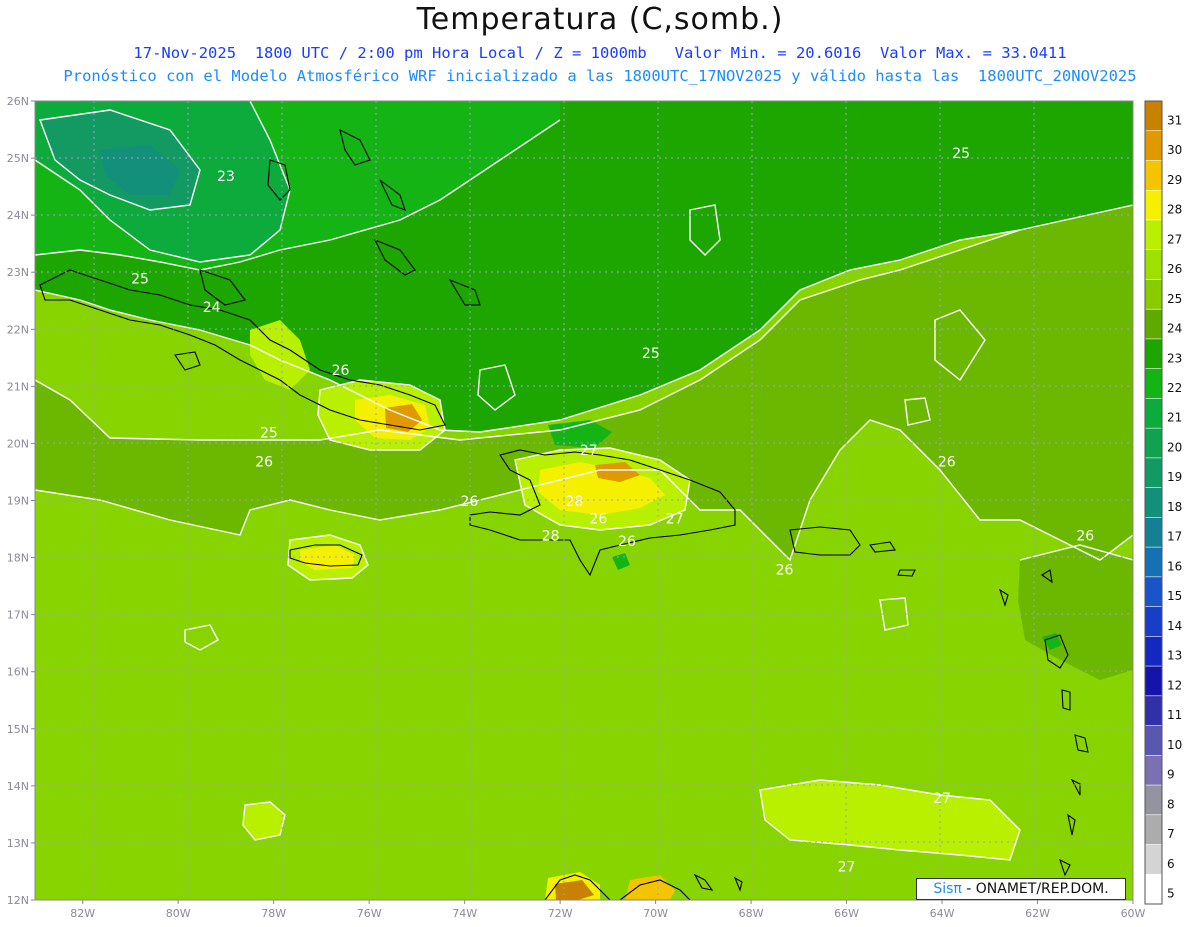 The image size is (1200, 927). What do you see at coordinates (1174, 299) in the screenshot?
I see `colorbar-label: 25` at bounding box center [1174, 299].